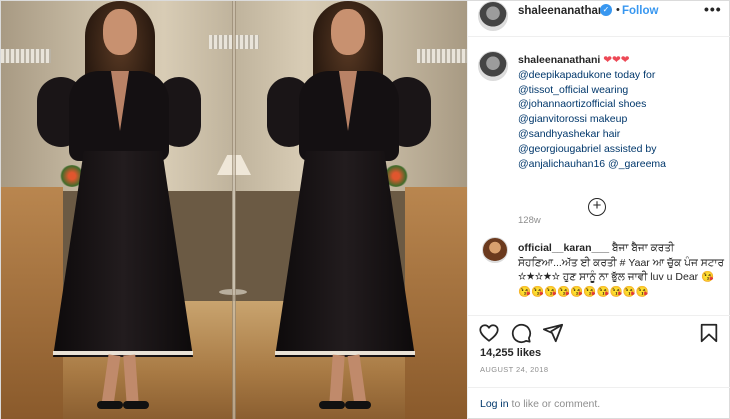 The width and height of the screenshot is (730, 419). Describe the element at coordinates (620, 90) in the screenshot. I see `mention-link: @tissot_official wearing` at that location.